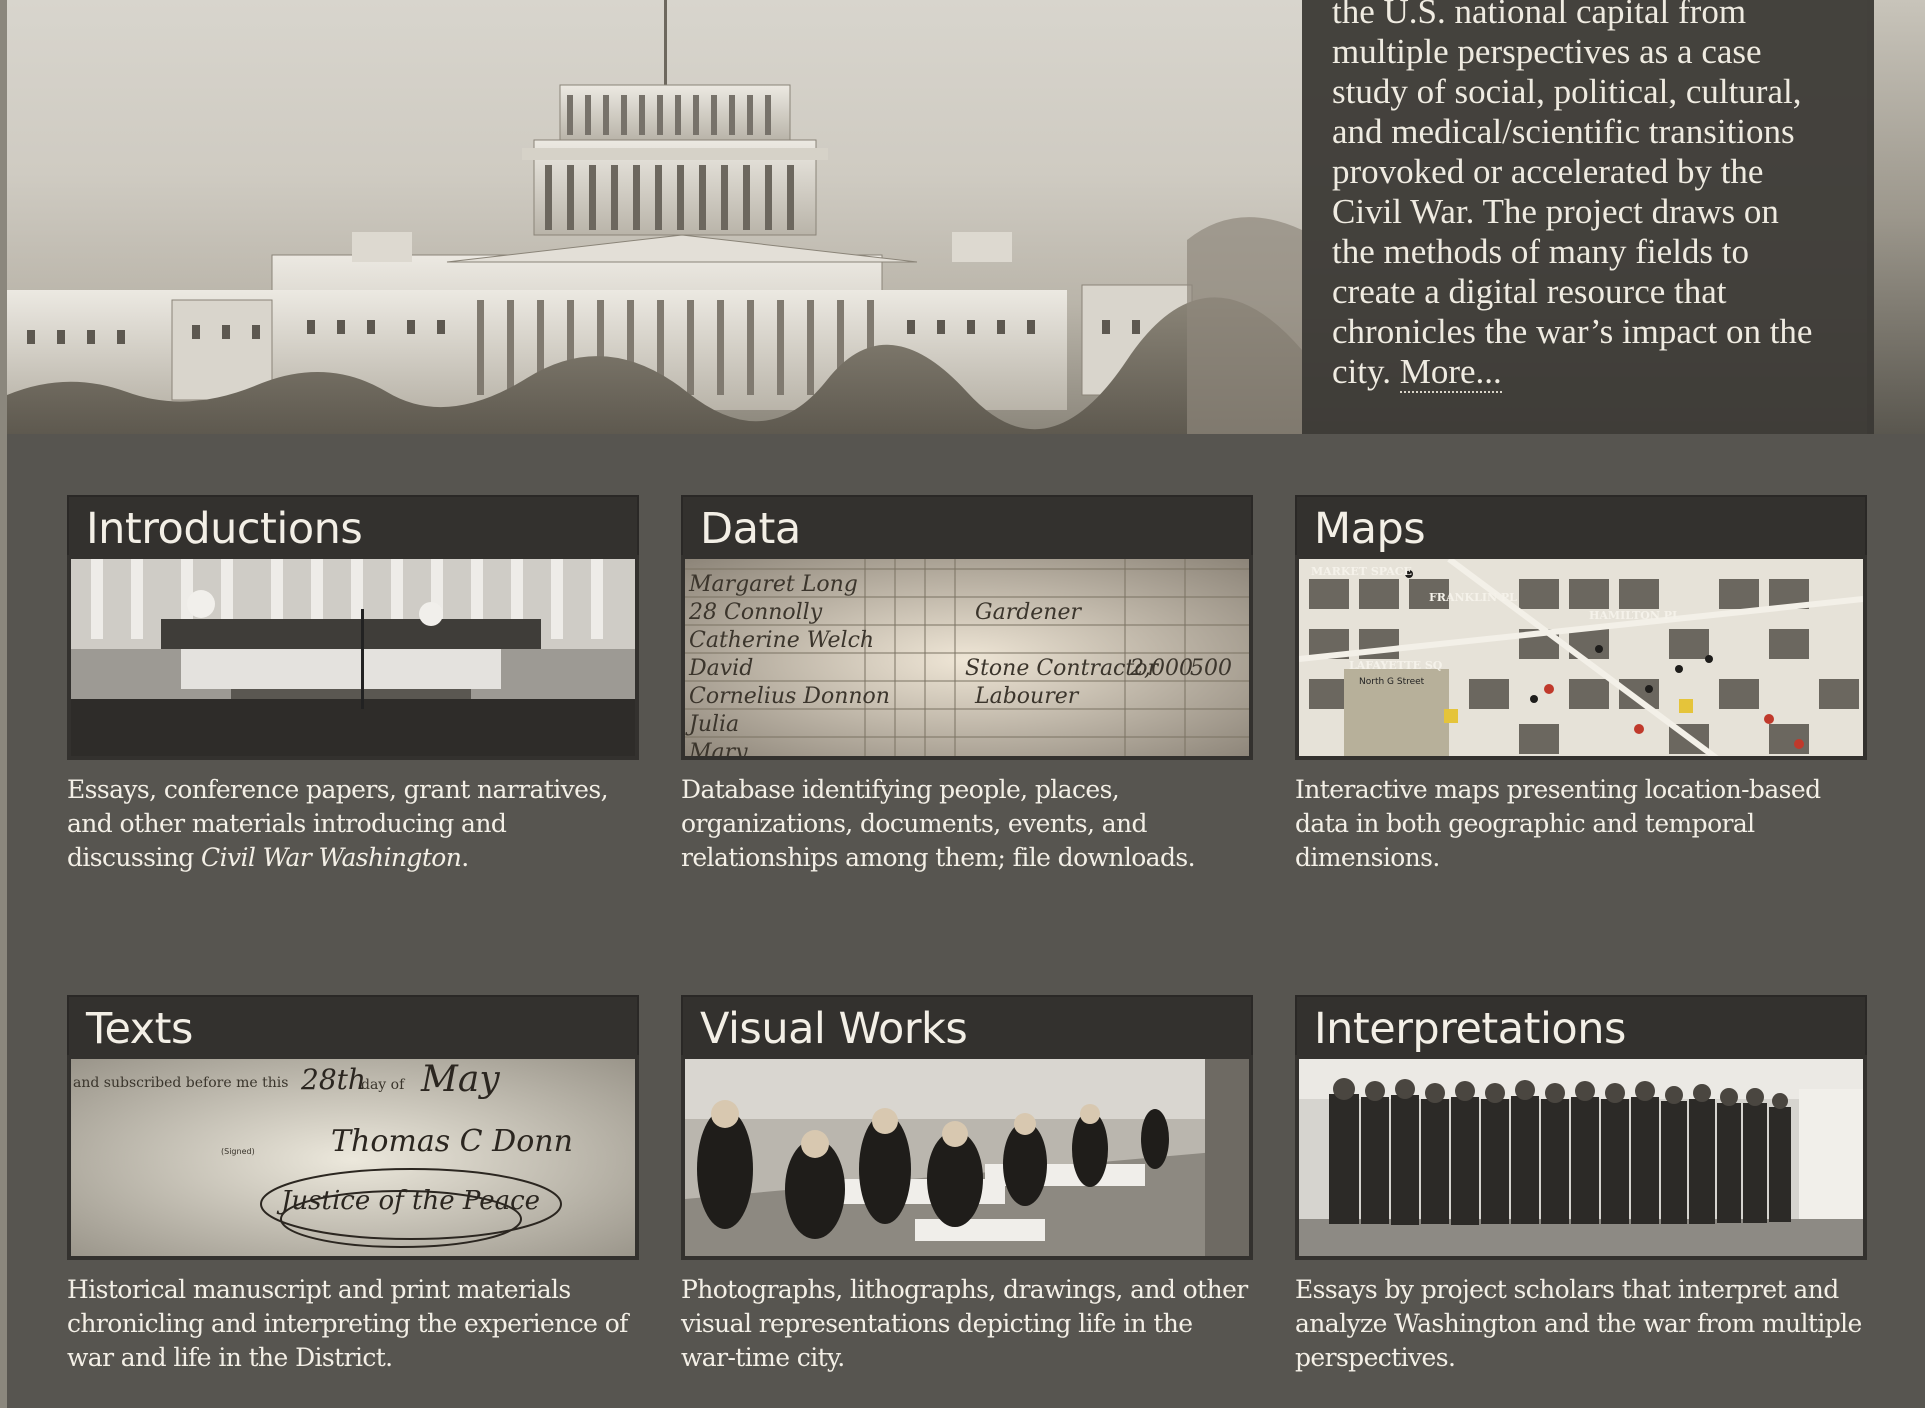 The width and height of the screenshot is (1925, 1408). I want to click on svg-text: and subscribed before me this, so click(180, 1083).